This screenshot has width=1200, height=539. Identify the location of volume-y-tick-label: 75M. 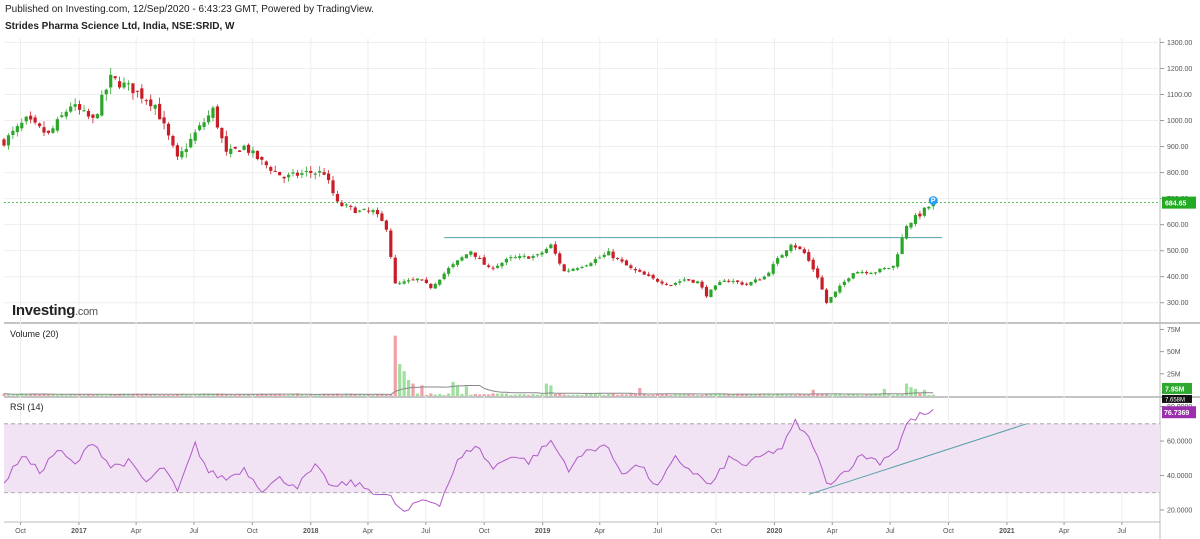
(1174, 330).